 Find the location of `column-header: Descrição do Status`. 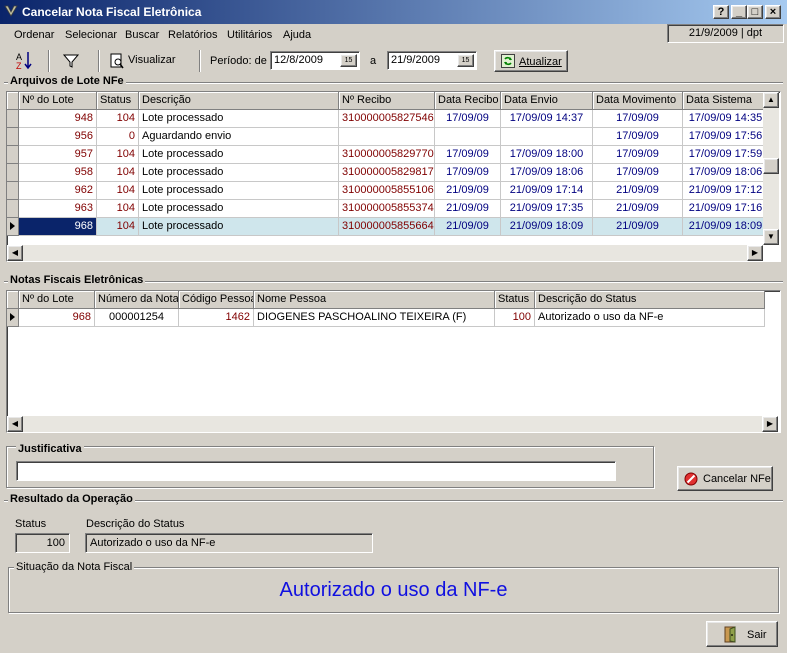

column-header: Descrição do Status is located at coordinates (650, 300).